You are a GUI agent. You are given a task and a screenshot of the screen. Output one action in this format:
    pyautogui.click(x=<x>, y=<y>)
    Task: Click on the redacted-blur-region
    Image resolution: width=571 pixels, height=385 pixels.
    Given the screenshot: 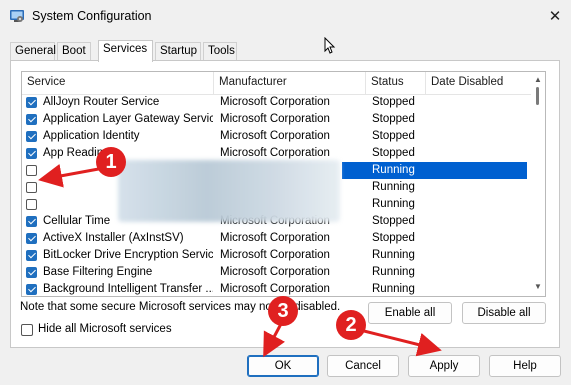 What is the action you would take?
    pyautogui.click(x=229, y=191)
    